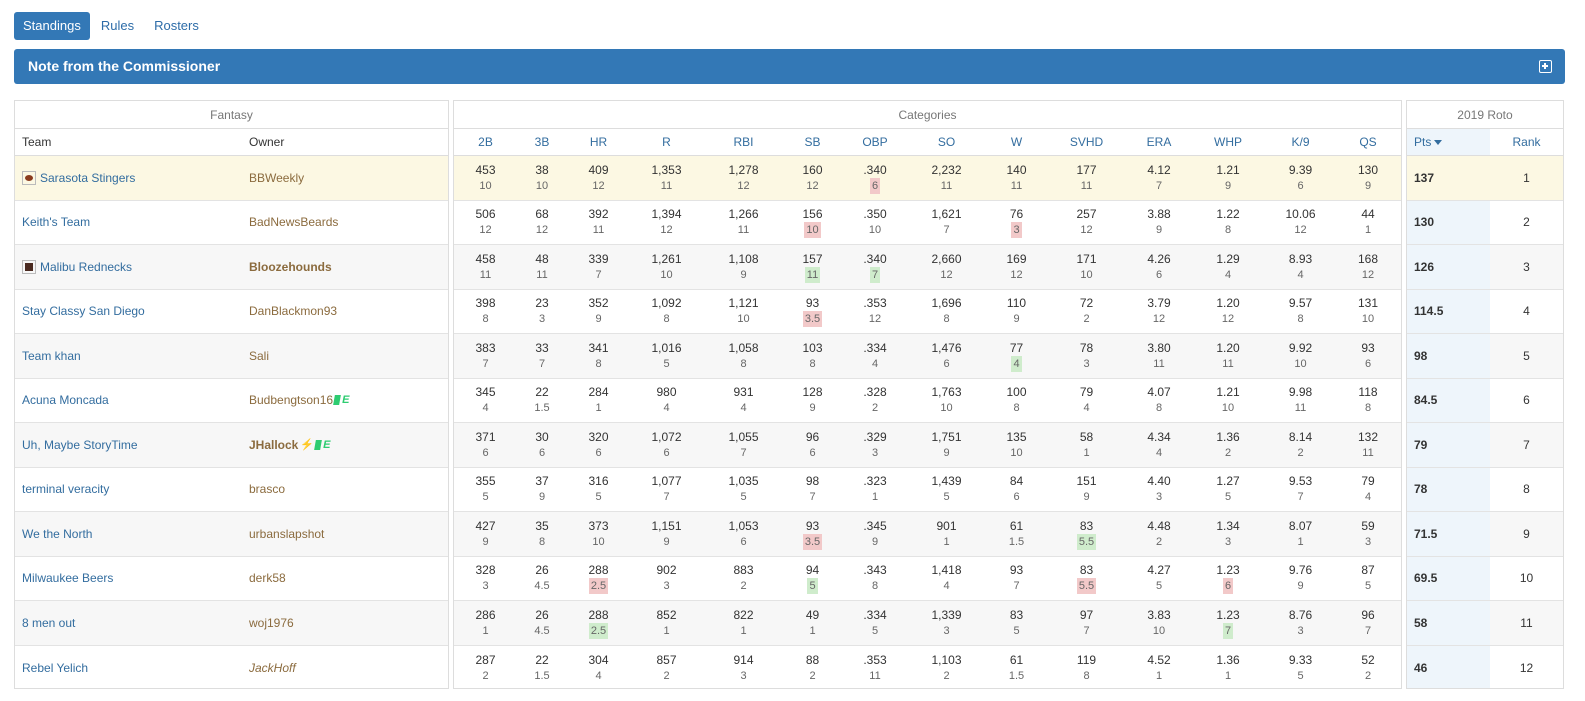 The height and width of the screenshot is (701, 1585). What do you see at coordinates (293, 222) in the screenshot?
I see `owner-name-link: BadNewsBeards` at bounding box center [293, 222].